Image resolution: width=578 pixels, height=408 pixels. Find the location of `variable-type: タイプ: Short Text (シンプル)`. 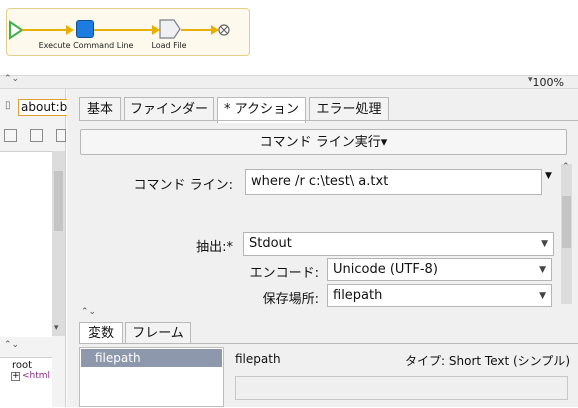

variable-type: タイプ: Short Text (シンプル) is located at coordinates (487, 361).